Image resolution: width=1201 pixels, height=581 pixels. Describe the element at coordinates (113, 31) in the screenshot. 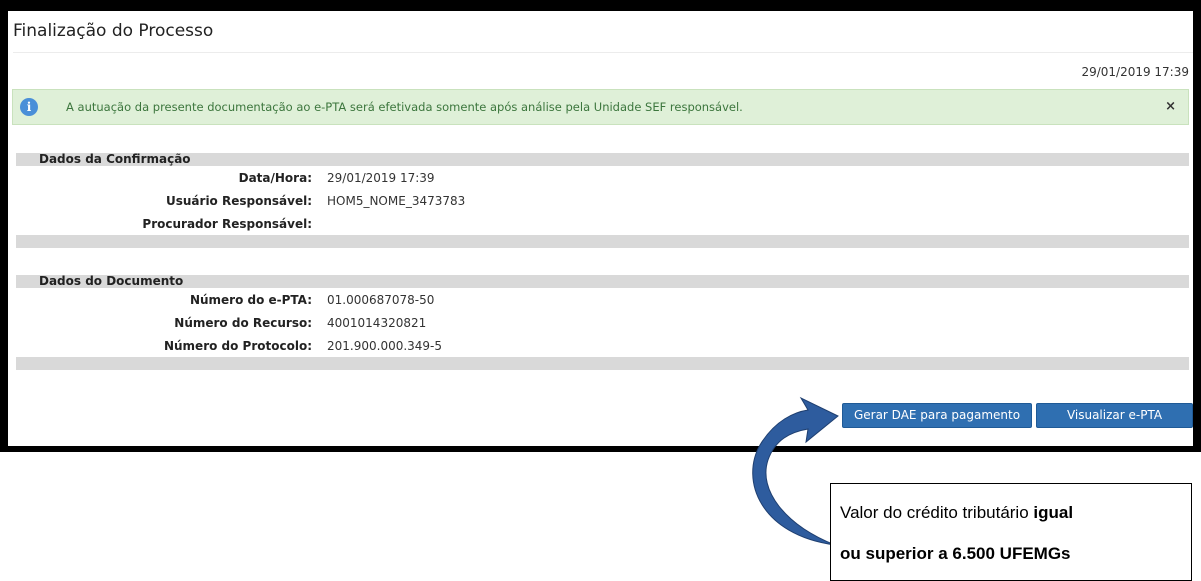

I see `page-title: Finalização do Processo` at that location.